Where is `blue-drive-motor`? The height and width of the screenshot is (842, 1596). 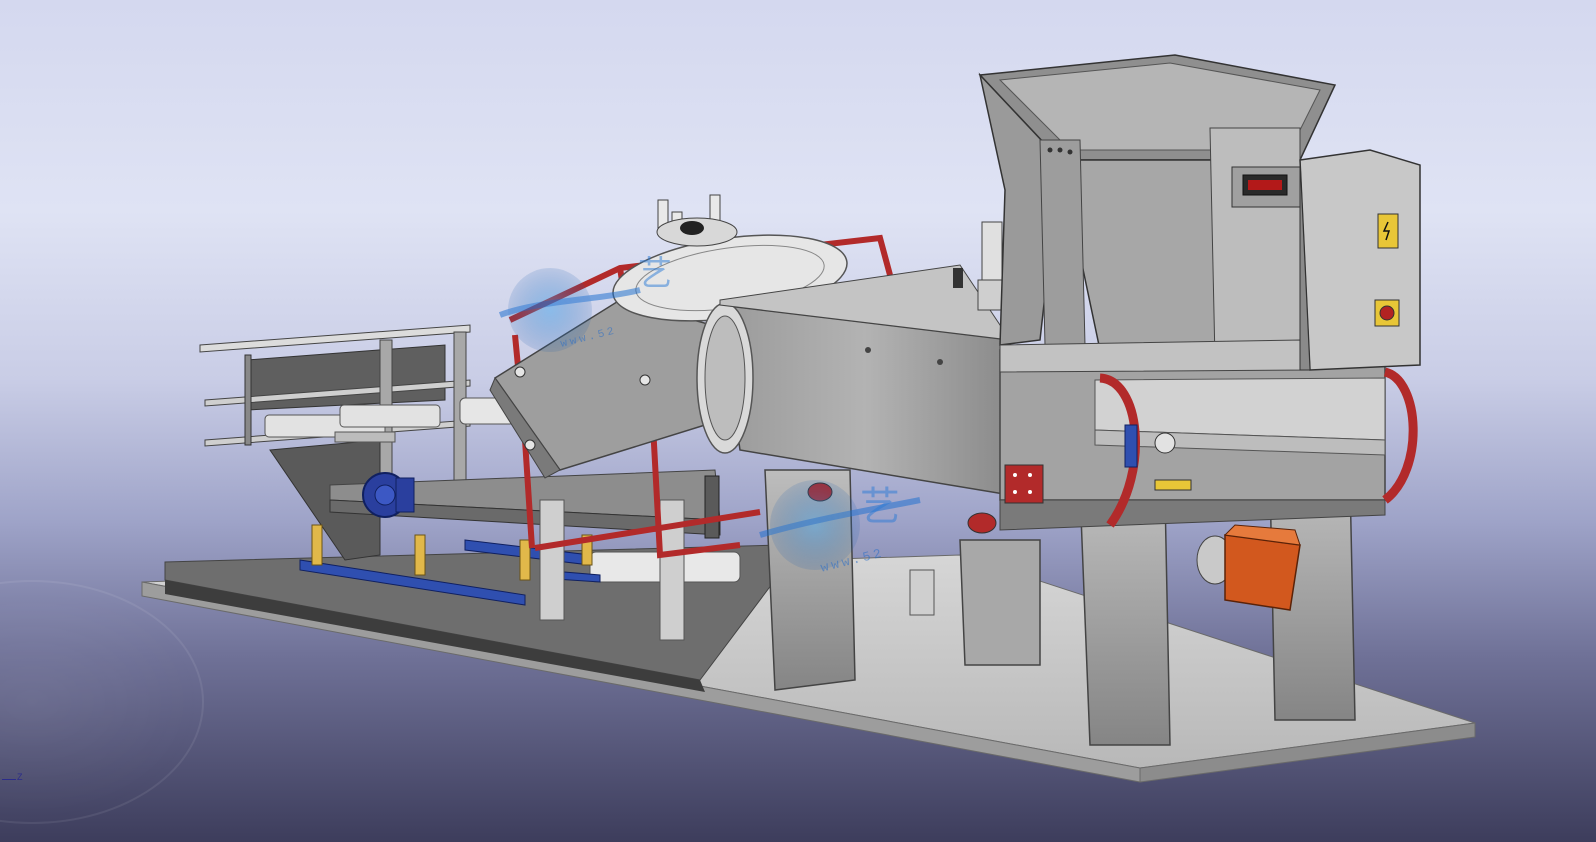
blue-drive-motor is located at coordinates (388, 495).